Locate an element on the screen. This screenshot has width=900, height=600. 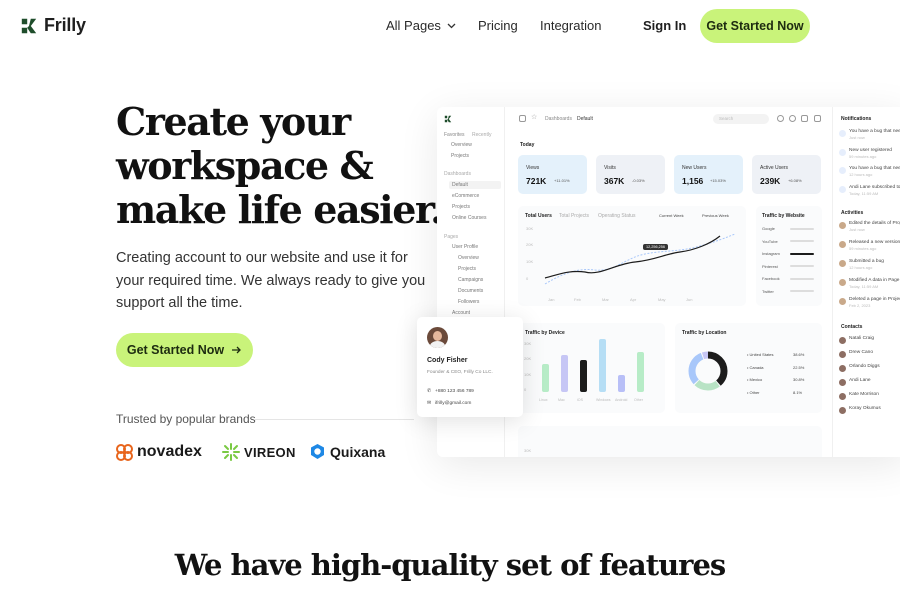
sidebar-item-profile-overview: Overview is located at coordinates (468, 258).